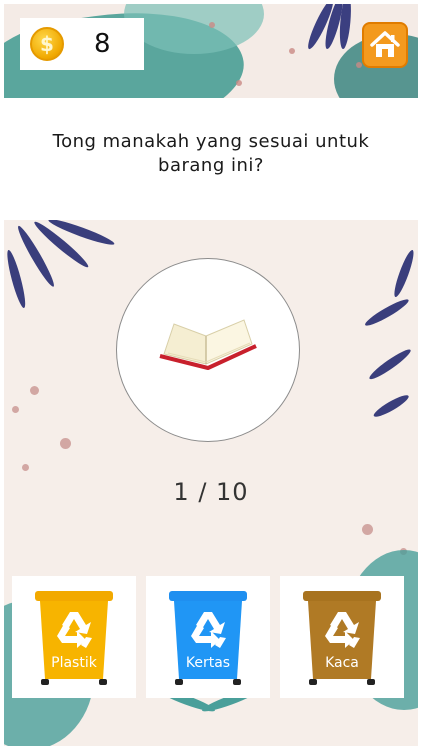 This screenshot has height=750, width=422. Describe the element at coordinates (211, 51) in the screenshot. I see `header-bar: $ 8` at that location.